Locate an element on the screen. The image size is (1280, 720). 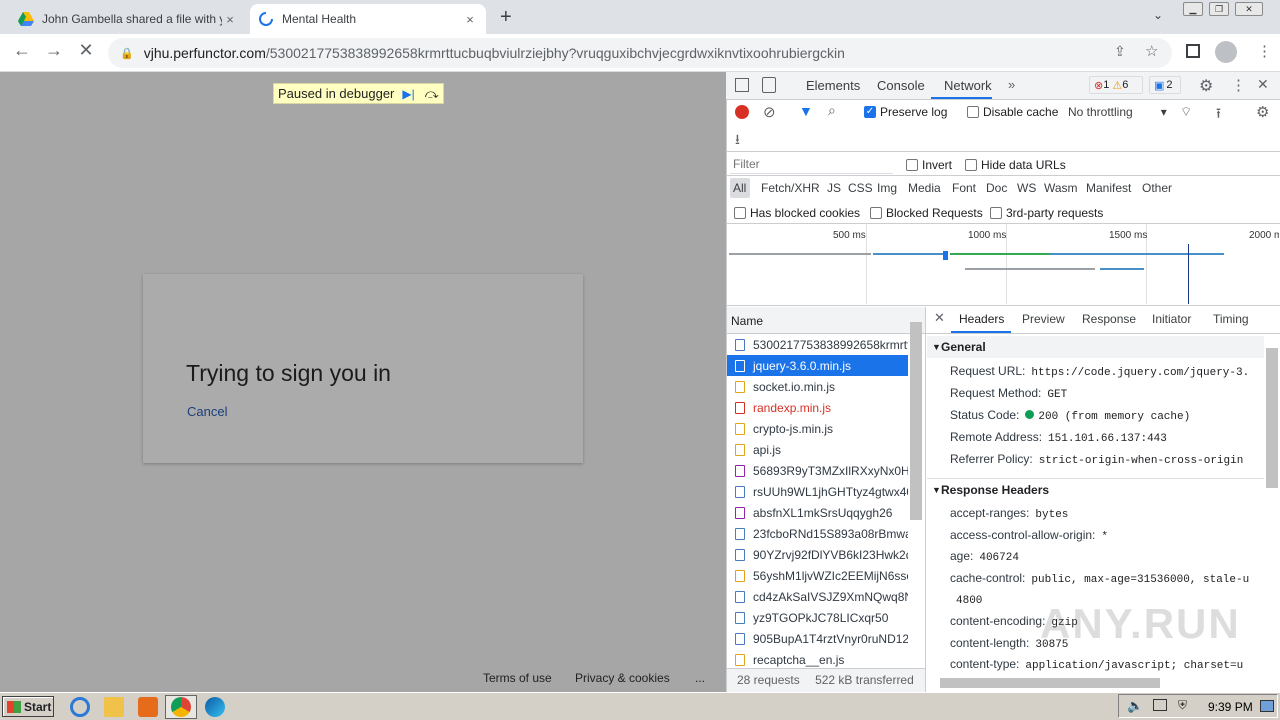
type-wasm: Wasm is located at coordinates (1061, 188).